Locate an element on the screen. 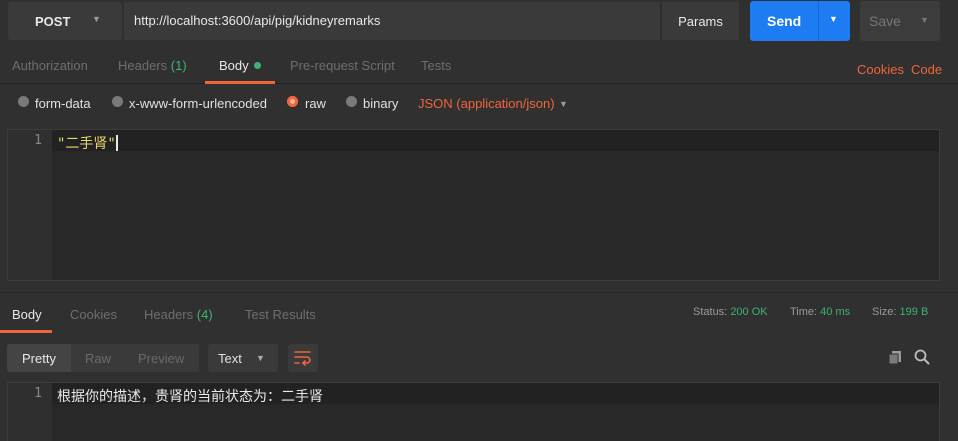  body-indicator-dot is located at coordinates (257, 65).